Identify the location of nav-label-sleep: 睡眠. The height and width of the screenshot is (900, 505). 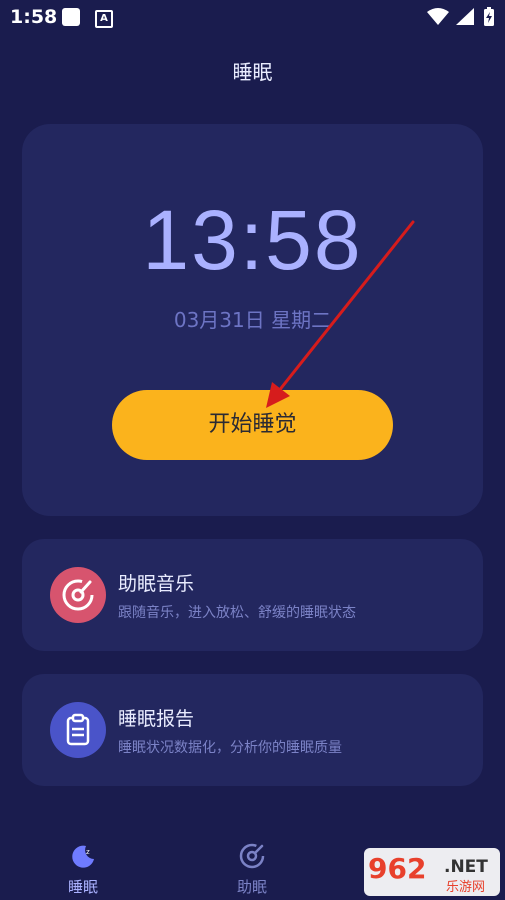
(82, 887).